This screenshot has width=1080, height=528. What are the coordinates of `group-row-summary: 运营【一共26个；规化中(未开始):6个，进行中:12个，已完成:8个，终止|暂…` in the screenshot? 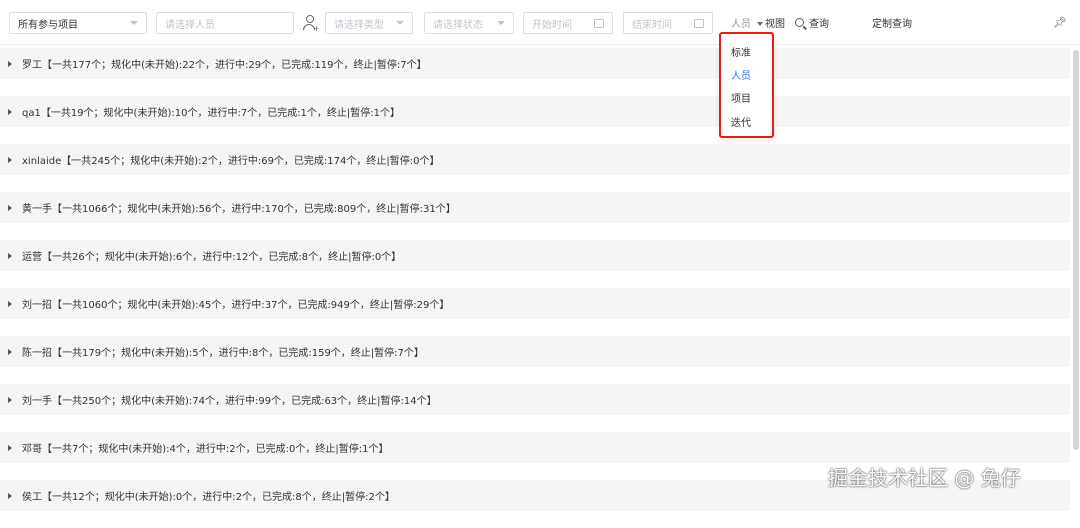 It's located at (212, 257).